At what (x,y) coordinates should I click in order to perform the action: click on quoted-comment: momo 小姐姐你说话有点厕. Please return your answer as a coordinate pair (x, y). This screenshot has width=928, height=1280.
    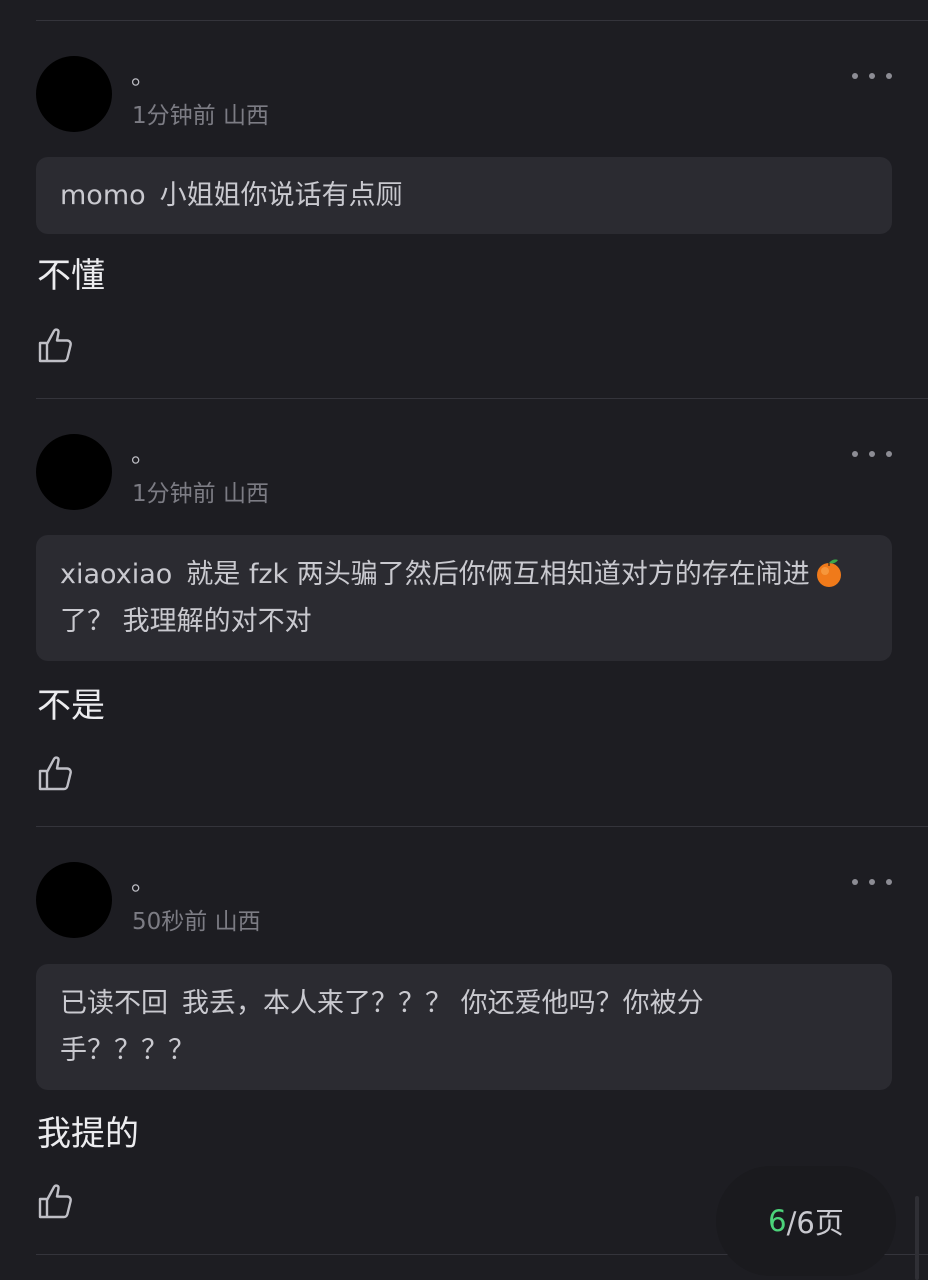
    Looking at the image, I should click on (464, 195).